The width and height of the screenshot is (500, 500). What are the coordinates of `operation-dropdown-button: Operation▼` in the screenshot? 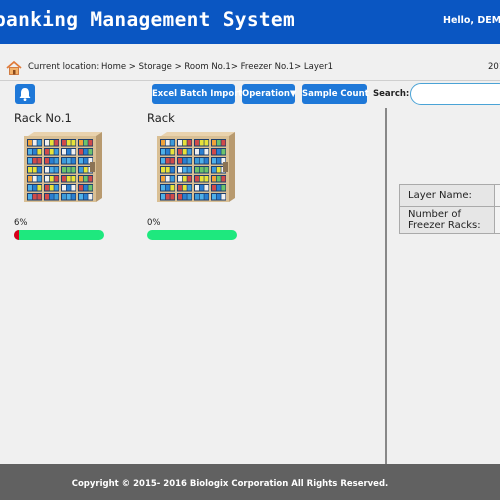 It's located at (269, 94).